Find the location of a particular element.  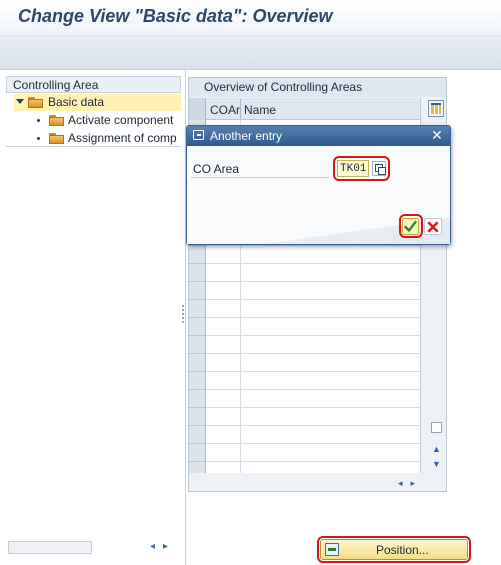

horizontal-scrollbar is located at coordinates (50, 547).